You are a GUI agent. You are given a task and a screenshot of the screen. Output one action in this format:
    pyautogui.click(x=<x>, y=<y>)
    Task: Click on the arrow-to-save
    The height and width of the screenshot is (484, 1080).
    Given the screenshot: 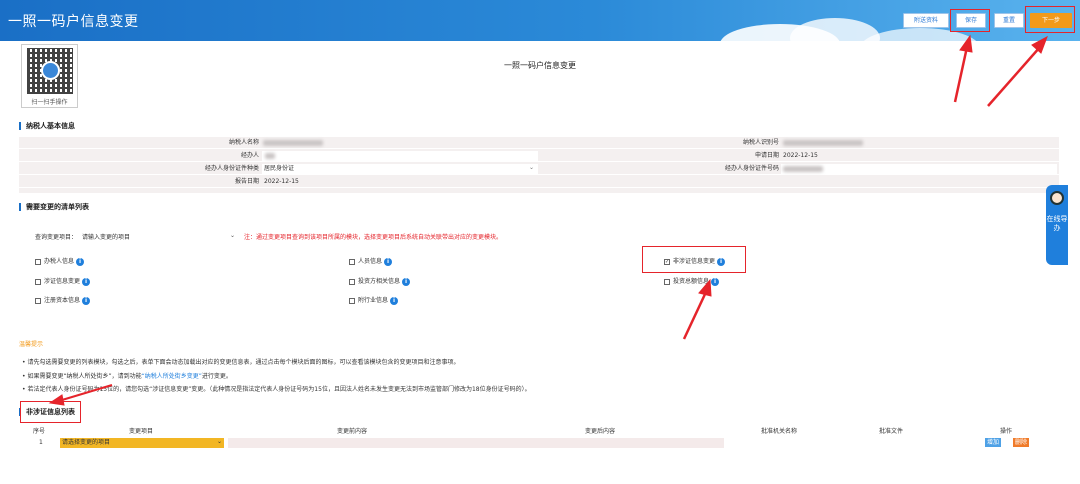 What is the action you would take?
    pyautogui.click(x=961, y=74)
    